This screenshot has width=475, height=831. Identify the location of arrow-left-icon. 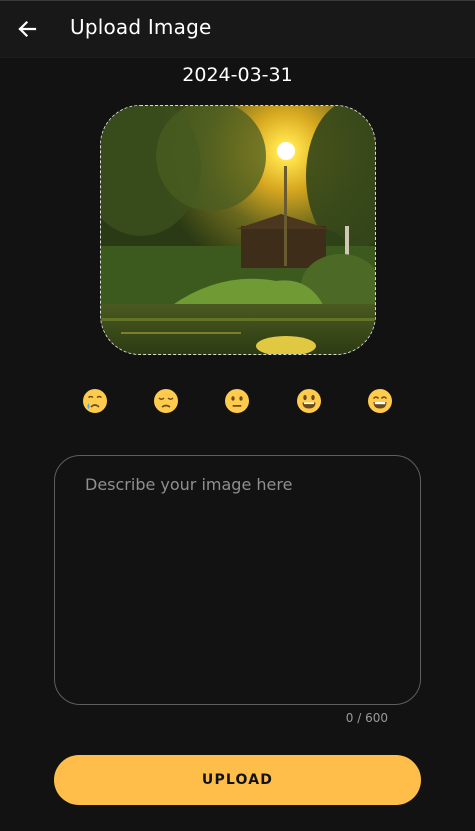
(27, 29).